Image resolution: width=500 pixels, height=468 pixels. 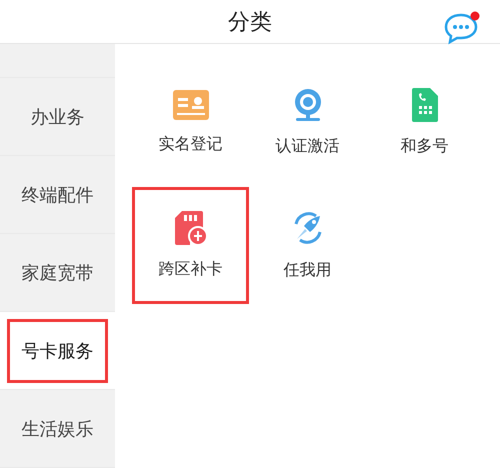 I want to click on page-title: 分类, so click(x=250, y=22).